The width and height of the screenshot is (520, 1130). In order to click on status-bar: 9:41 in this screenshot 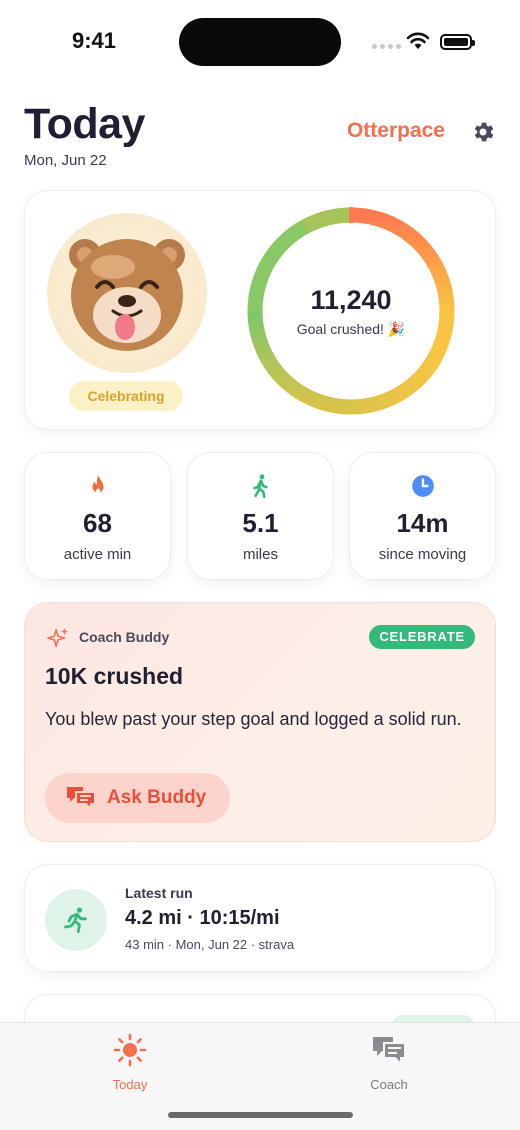, I will do `click(260, 42)`.